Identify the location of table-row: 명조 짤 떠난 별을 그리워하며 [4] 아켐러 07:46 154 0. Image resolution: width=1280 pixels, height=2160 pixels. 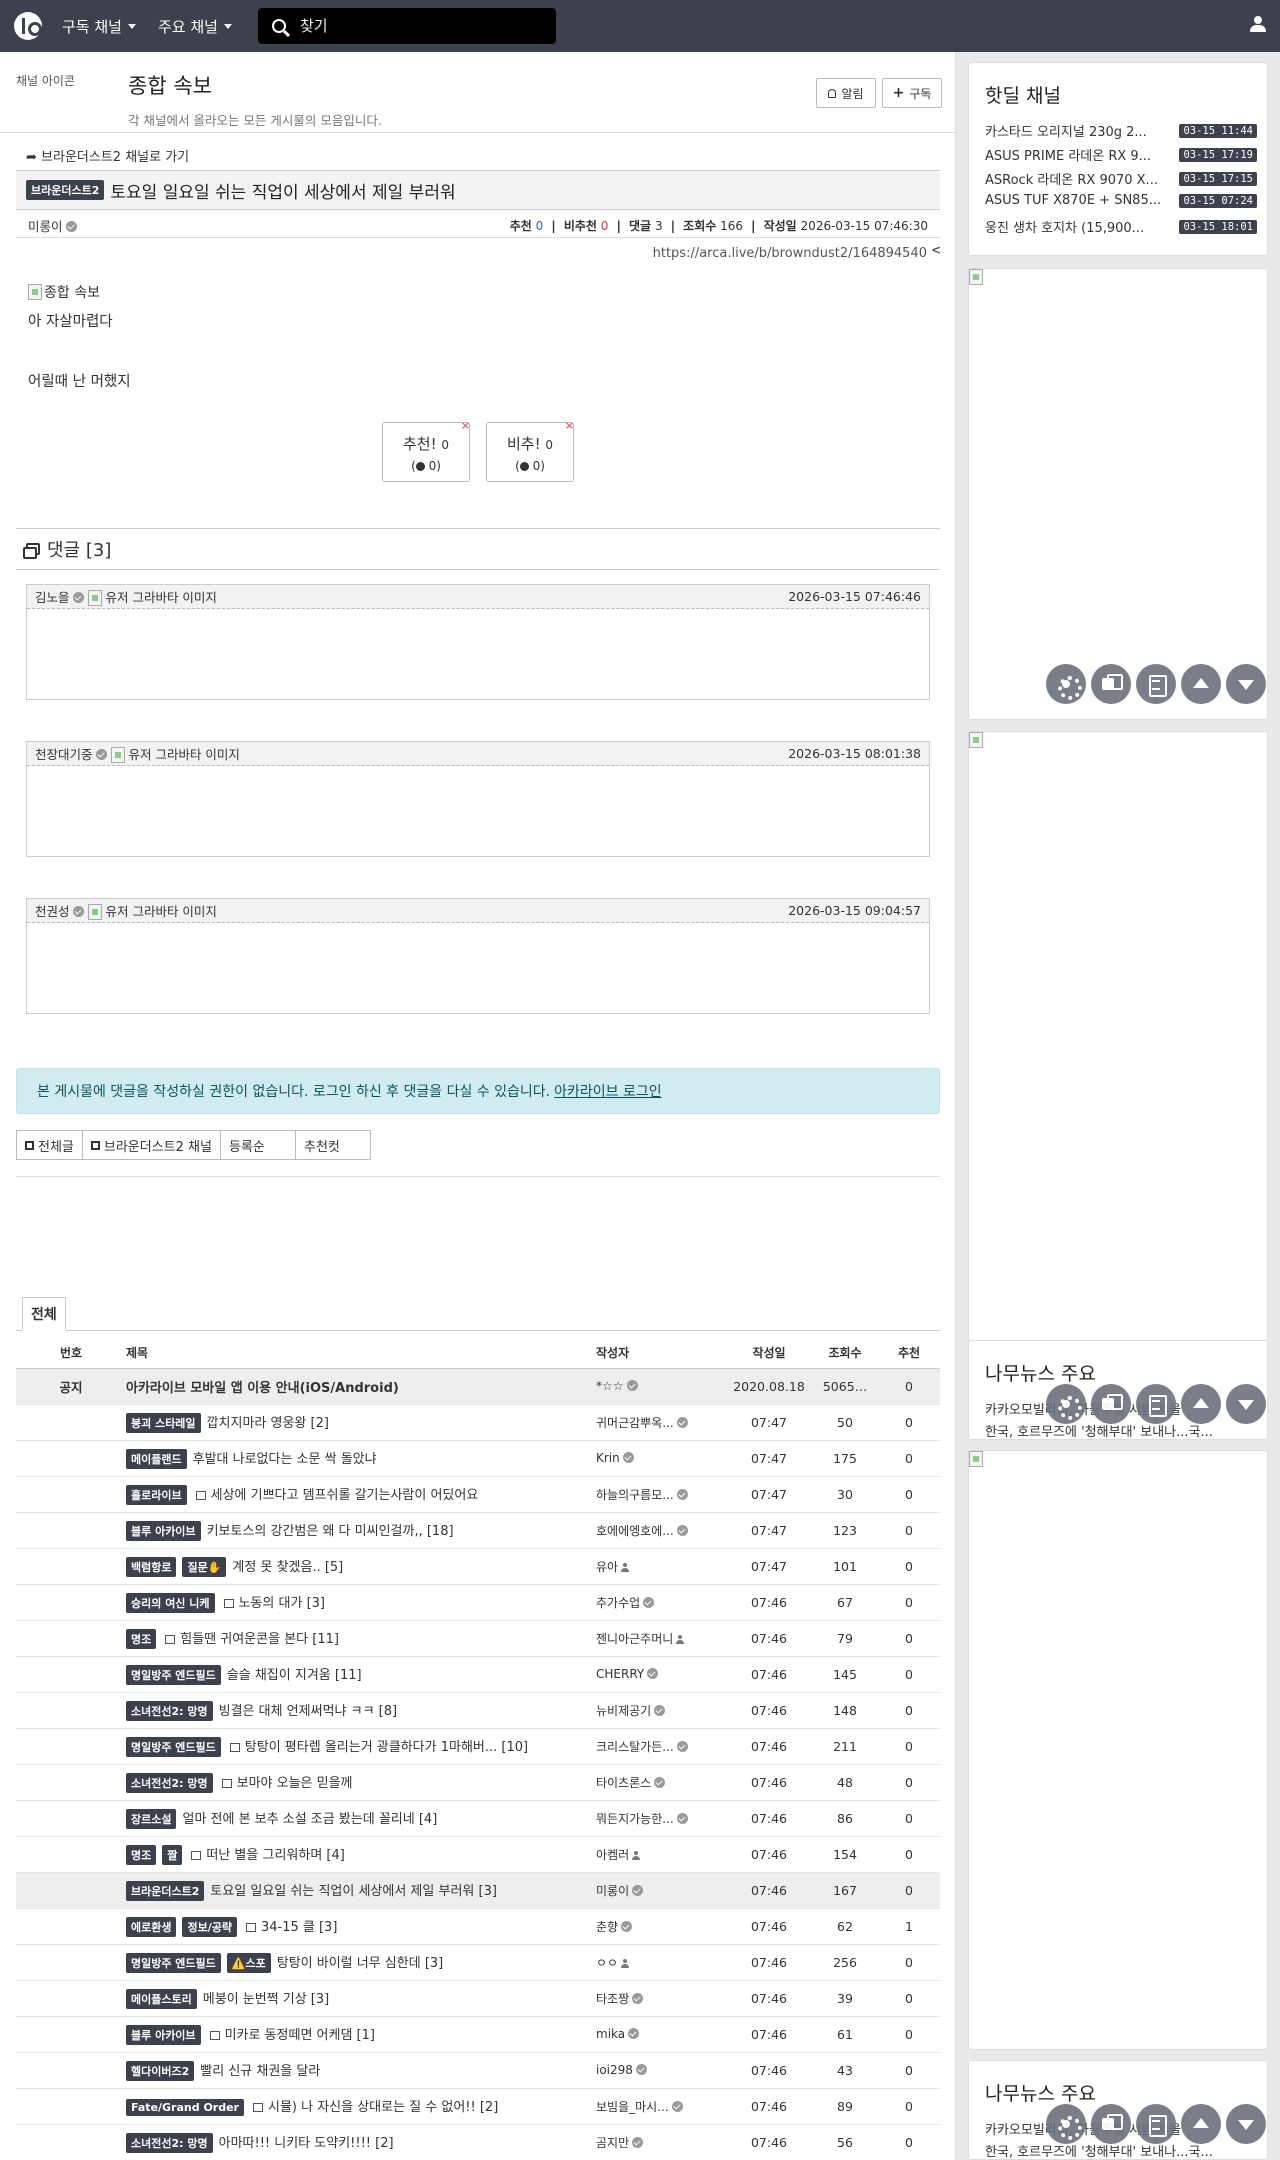
(478, 1854).